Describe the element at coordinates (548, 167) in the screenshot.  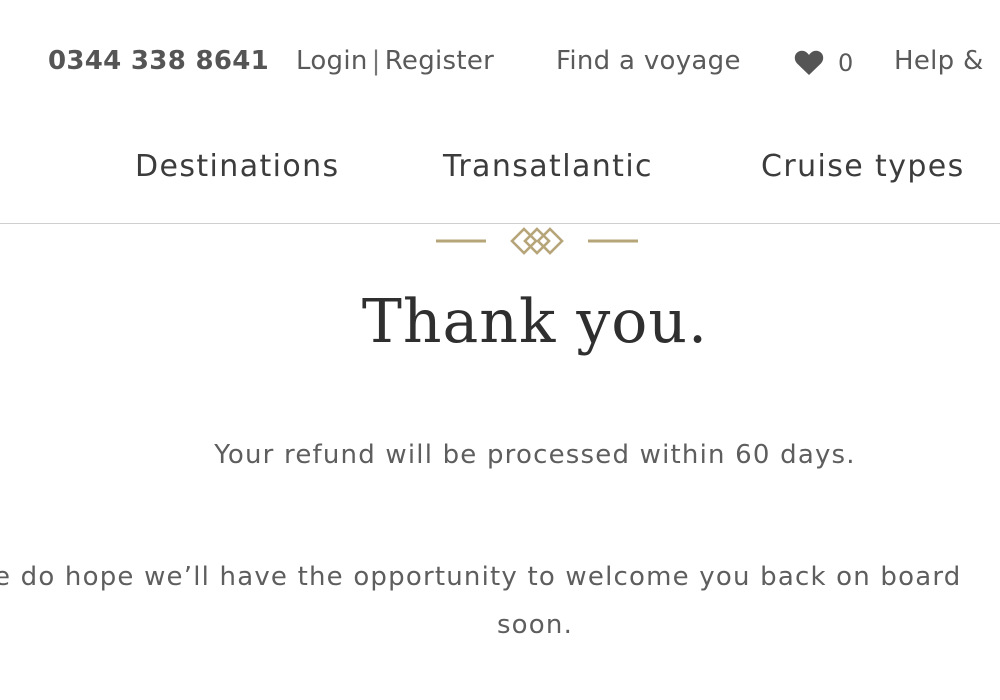
I see `nav-transatlantic: Transatlantic` at that location.